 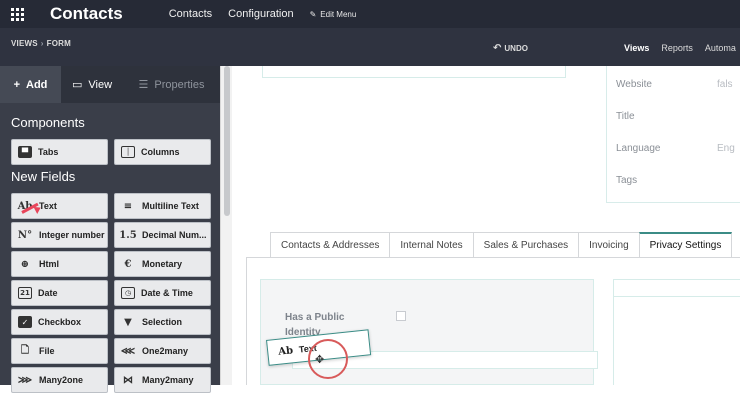 I want to click on field-monetary: € Monetary, so click(x=162, y=264).